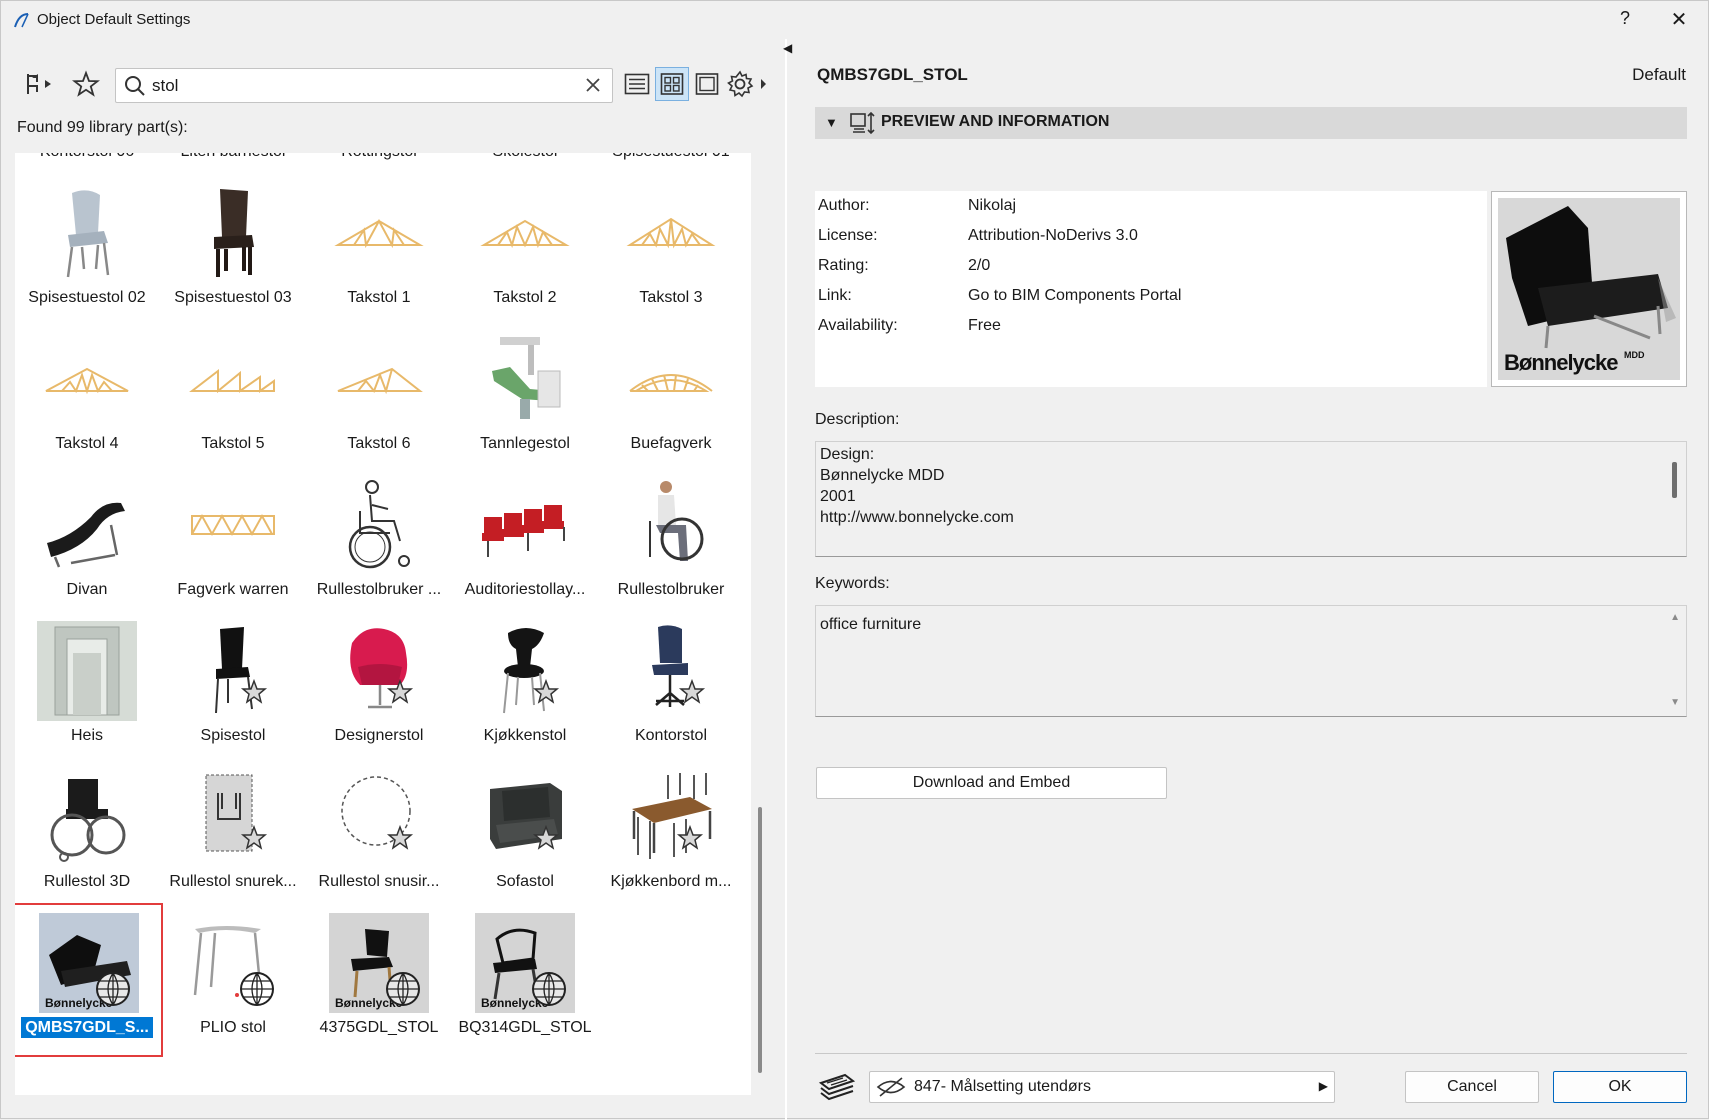 The image size is (1709, 1120). Describe the element at coordinates (525, 297) in the screenshot. I see `grid-item-label: Takstol 2` at that location.